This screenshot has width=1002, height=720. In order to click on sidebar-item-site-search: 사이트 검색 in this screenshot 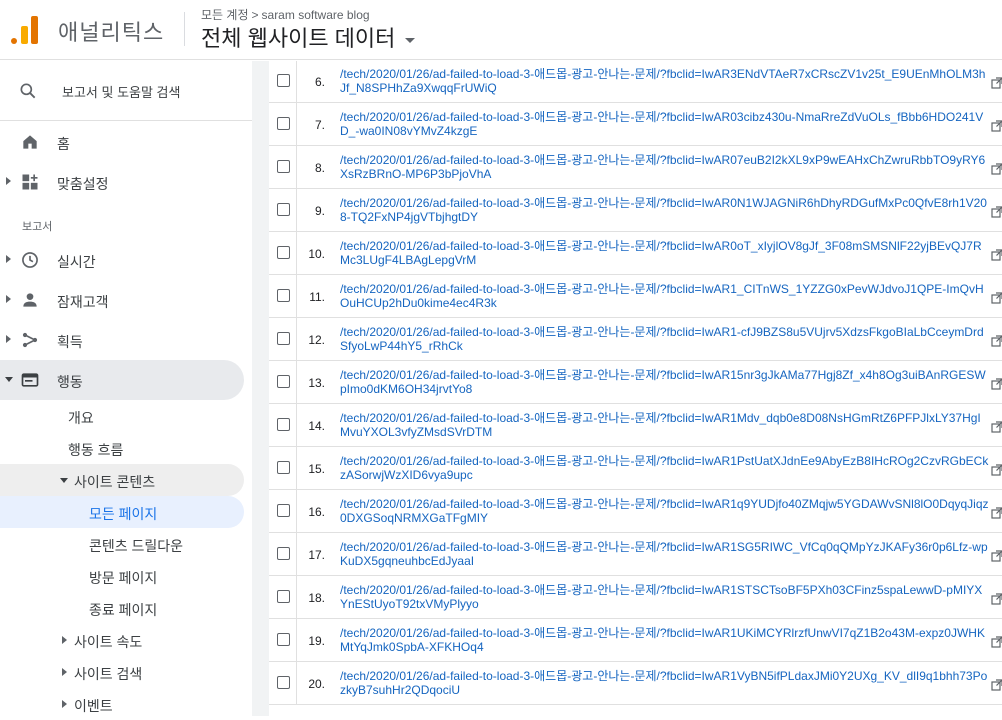, I will do `click(122, 672)`.